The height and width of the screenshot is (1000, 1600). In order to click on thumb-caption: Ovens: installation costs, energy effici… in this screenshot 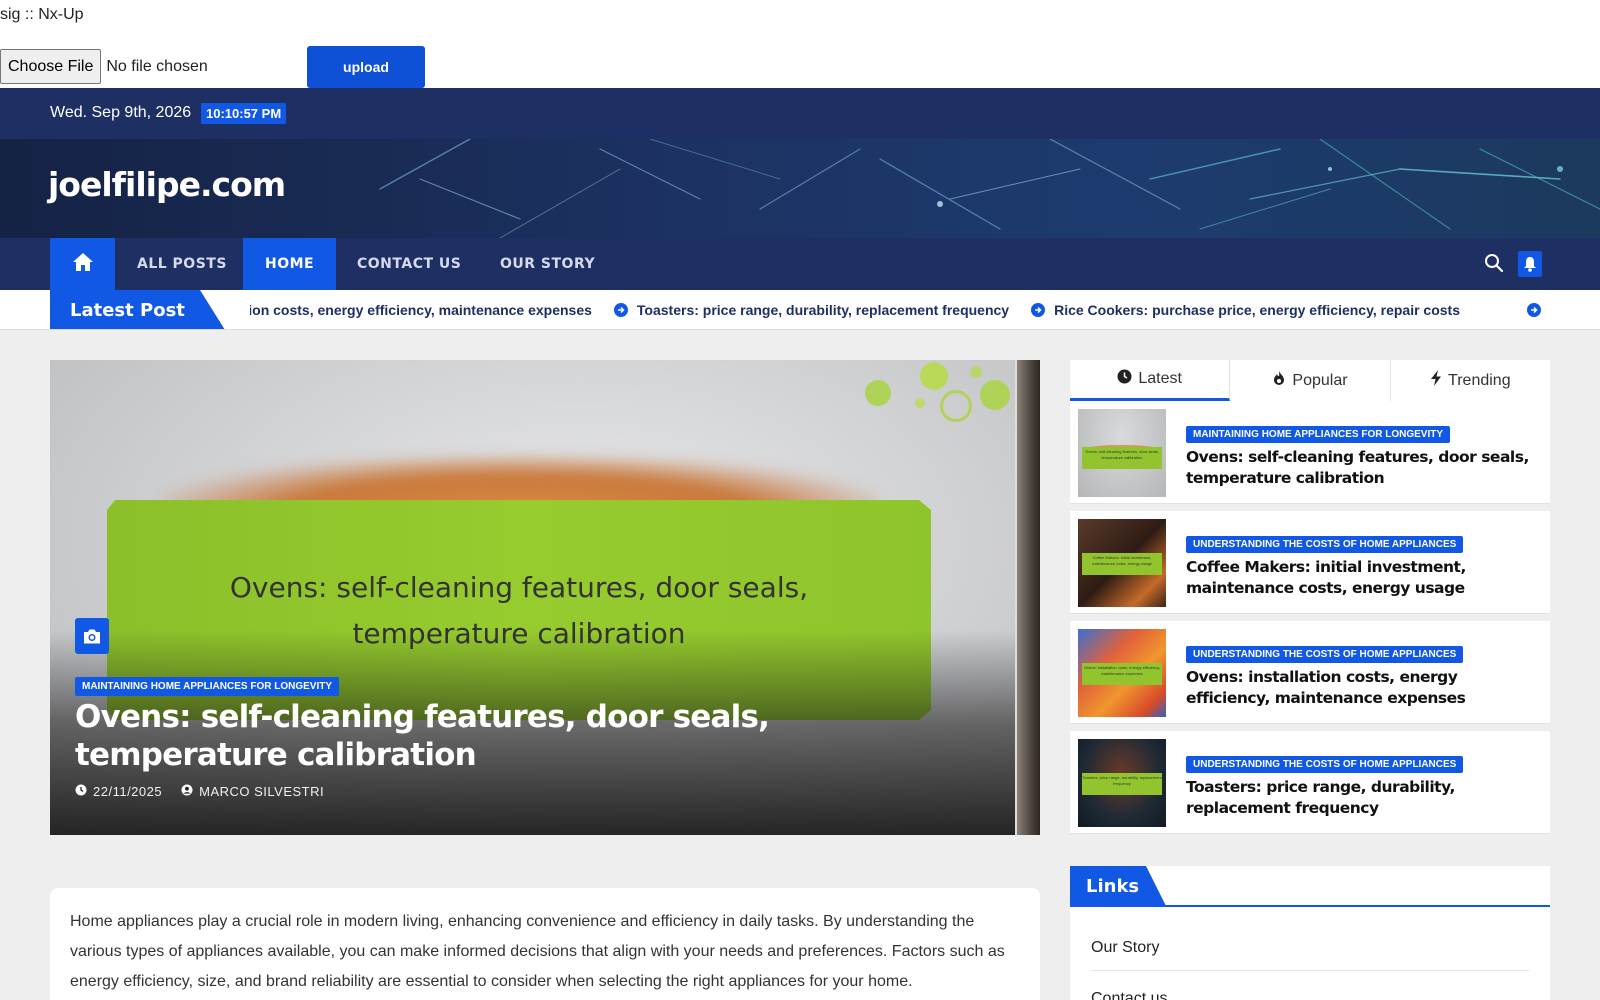, I will do `click(1122, 670)`.